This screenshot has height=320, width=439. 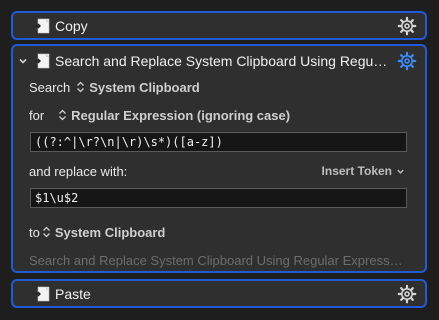 I want to click on to-label: to, so click(x=34, y=232).